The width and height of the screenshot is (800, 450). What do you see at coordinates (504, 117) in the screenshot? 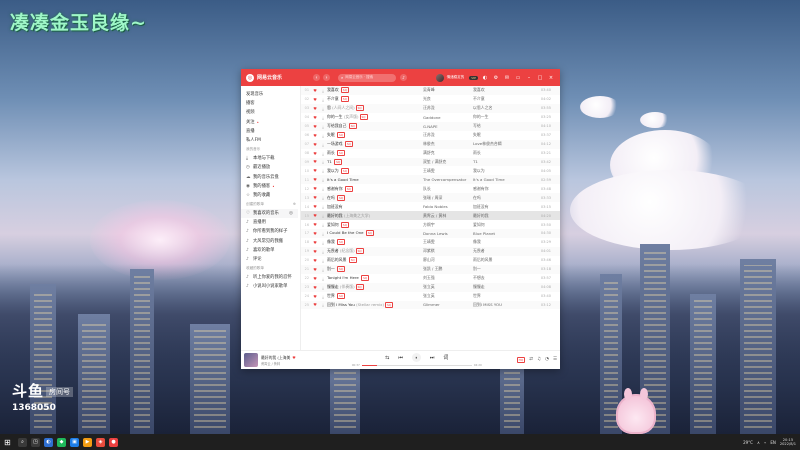
I see `track-album: 你的一生` at bounding box center [504, 117].